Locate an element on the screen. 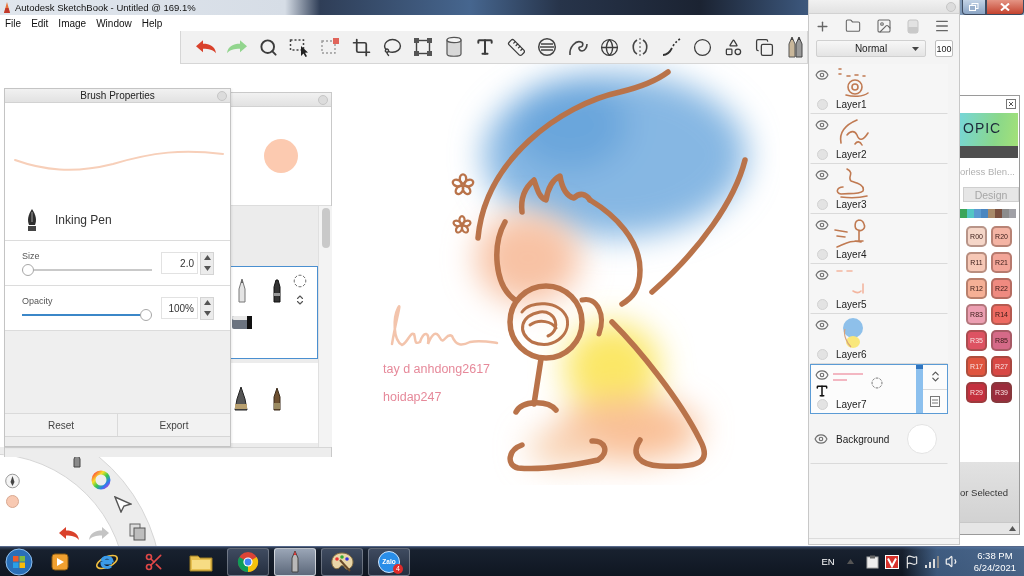  layer-name: Layer7 is located at coordinates (852, 405).